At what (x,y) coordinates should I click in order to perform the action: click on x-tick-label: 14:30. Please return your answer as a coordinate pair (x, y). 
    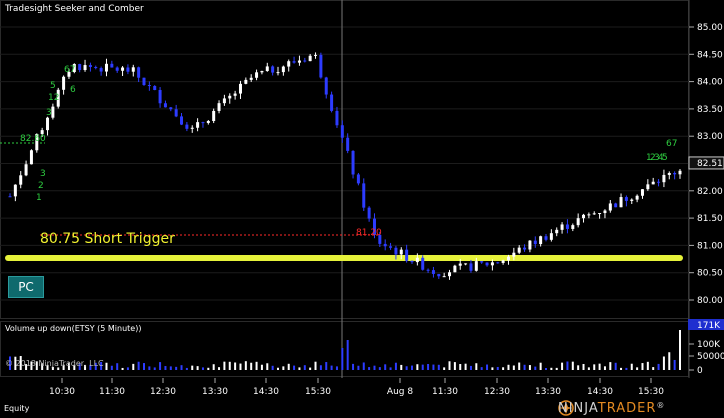
    Looking at the image, I should click on (600, 392).